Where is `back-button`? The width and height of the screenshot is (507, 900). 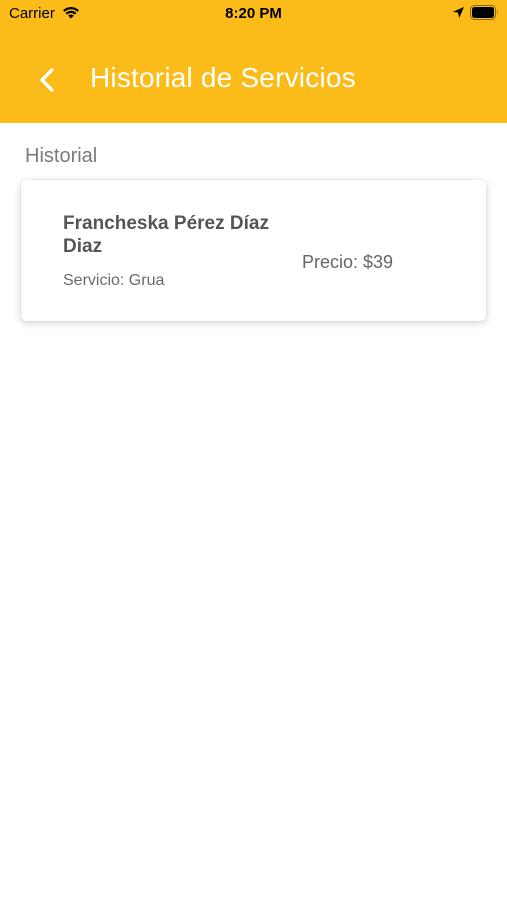
back-button is located at coordinates (48, 80).